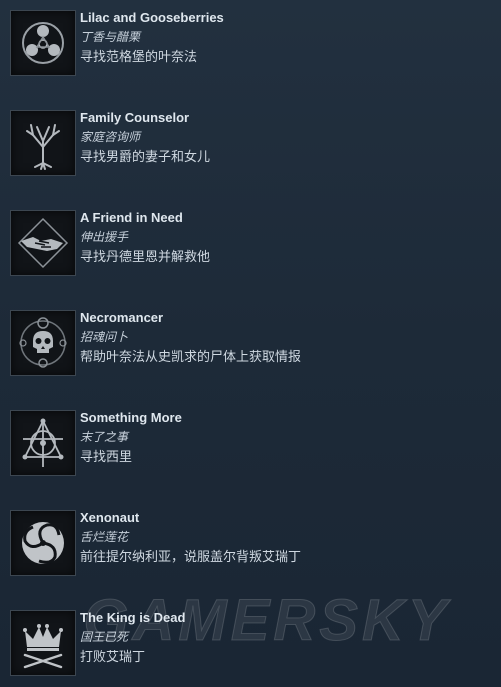  I want to click on achievement-item: Xenonaut 舌烂莲花 前往提尔纳利亚，说服盖尔背叛艾瑞丁, so click(250, 545).